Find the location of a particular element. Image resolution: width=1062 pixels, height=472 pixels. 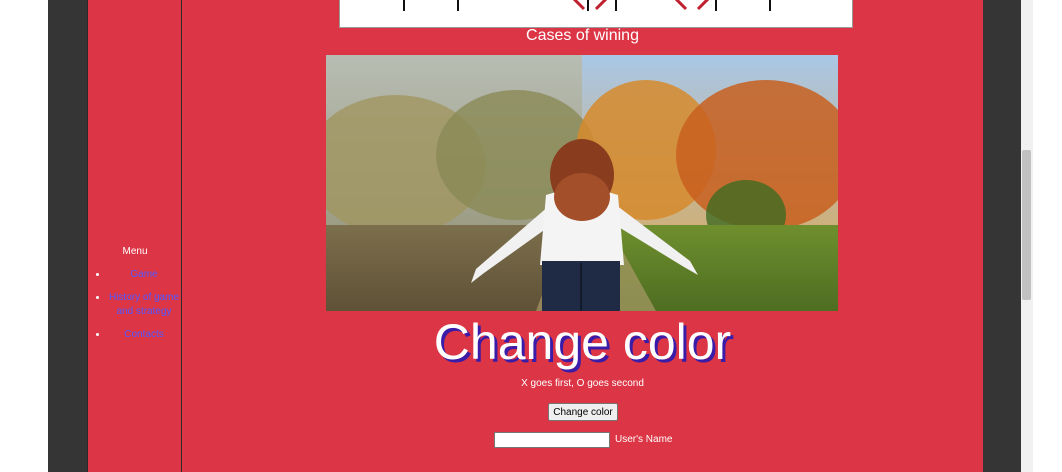

winning-cases-caption: Cases of wining is located at coordinates (582, 35).